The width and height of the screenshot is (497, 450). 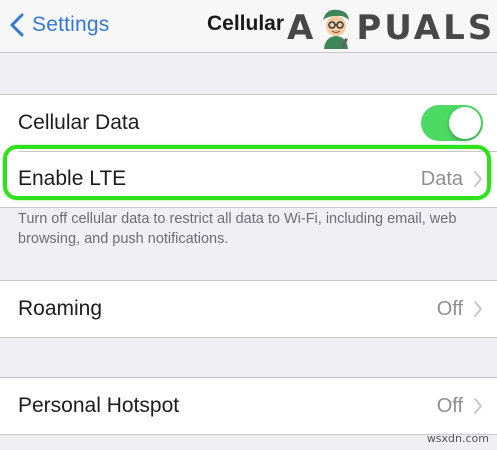 I want to click on roaming-value: Off, so click(x=449, y=308).